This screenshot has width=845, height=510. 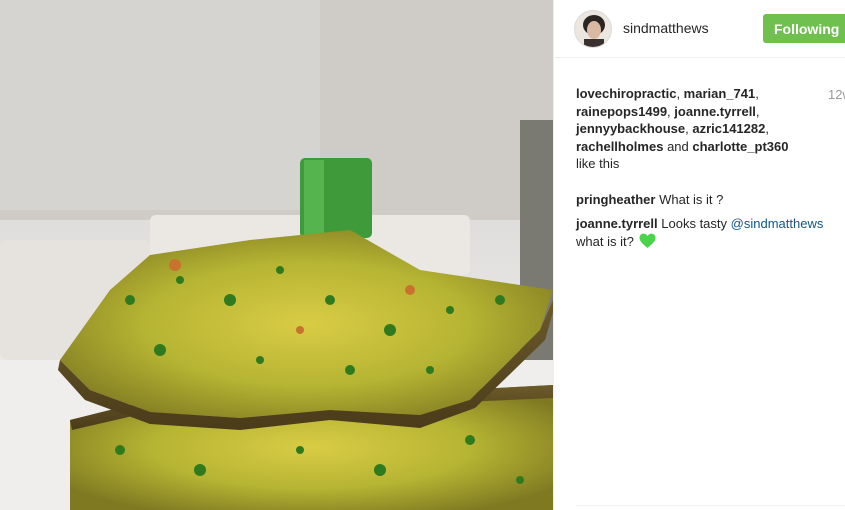 I want to click on post-header: sindmatthews Following, so click(x=699, y=29).